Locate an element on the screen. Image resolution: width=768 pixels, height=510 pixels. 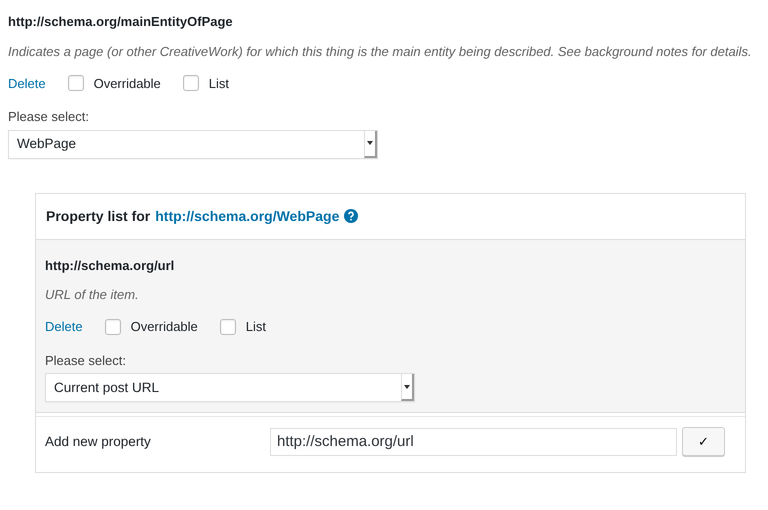
confirm-button: ✓ is located at coordinates (703, 441).